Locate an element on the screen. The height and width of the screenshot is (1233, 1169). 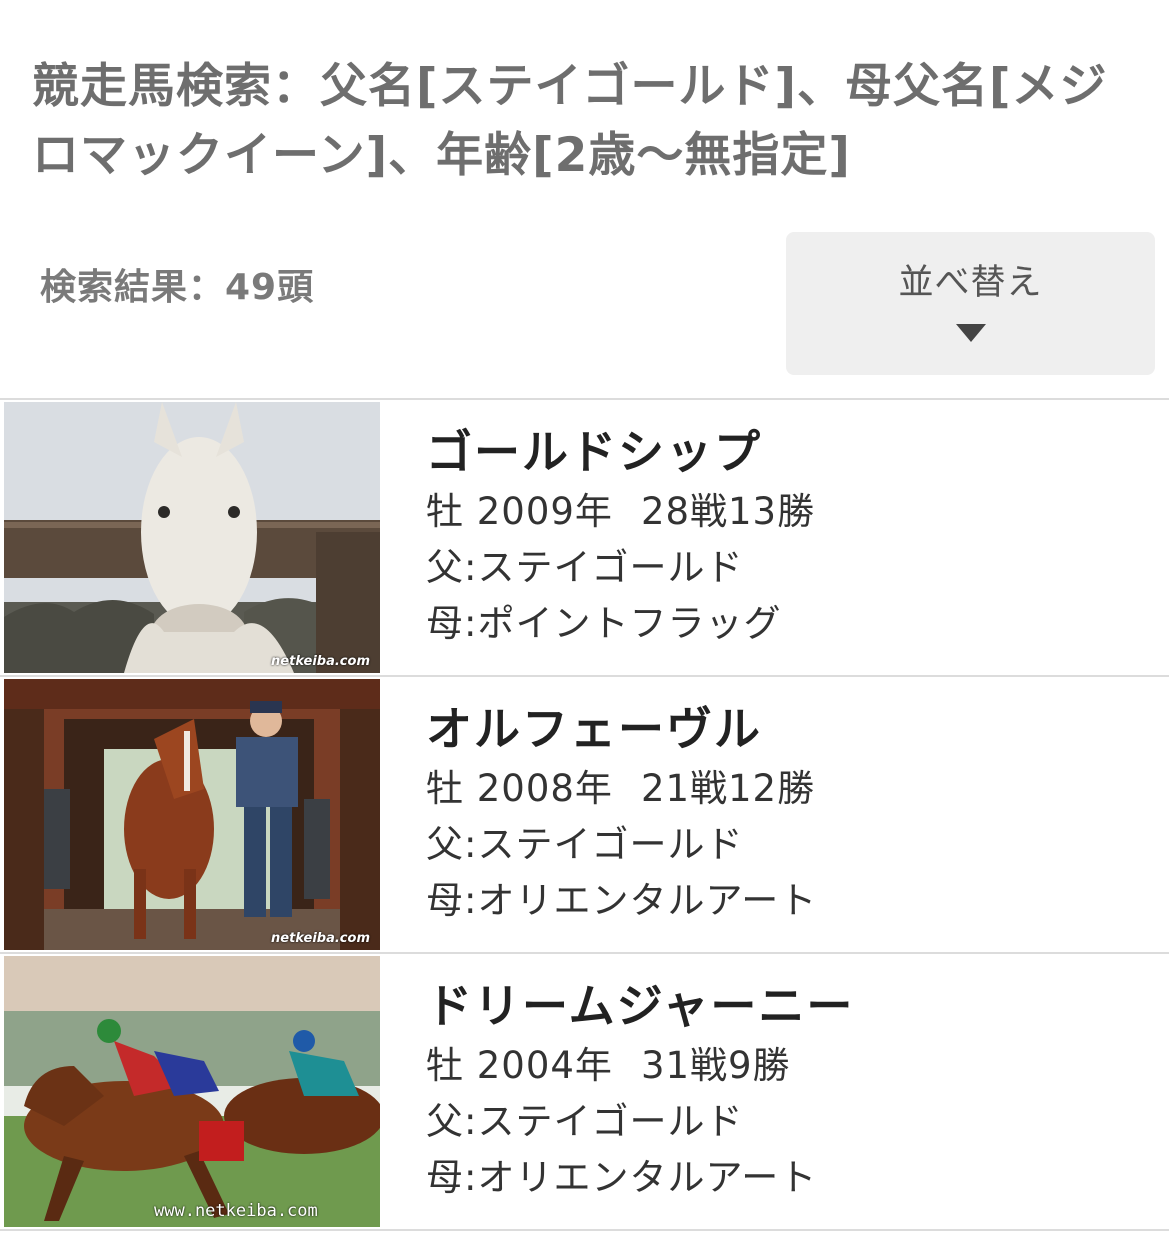
horse-record: 31戦9勝 is located at coordinates (715, 1065).